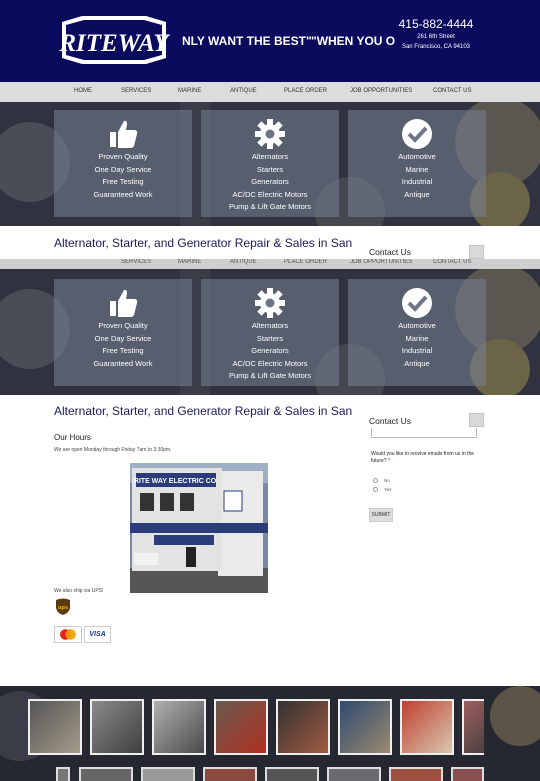 This screenshot has width=540, height=781. Describe the element at coordinates (247, 41) in the screenshot. I see `tagline-scroll-1: NLY WANT THE BEST"` at that location.